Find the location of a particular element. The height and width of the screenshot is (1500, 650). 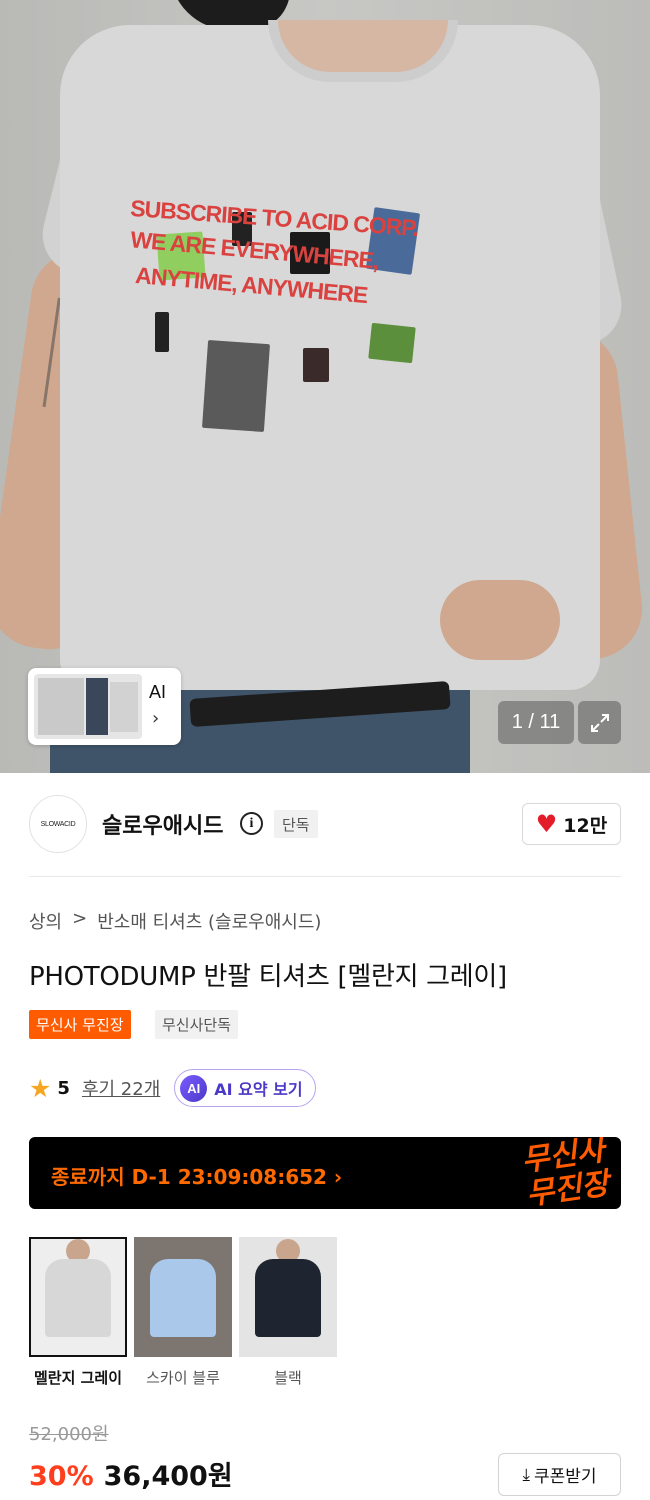

color-option: 블랙 is located at coordinates (288, 1312).